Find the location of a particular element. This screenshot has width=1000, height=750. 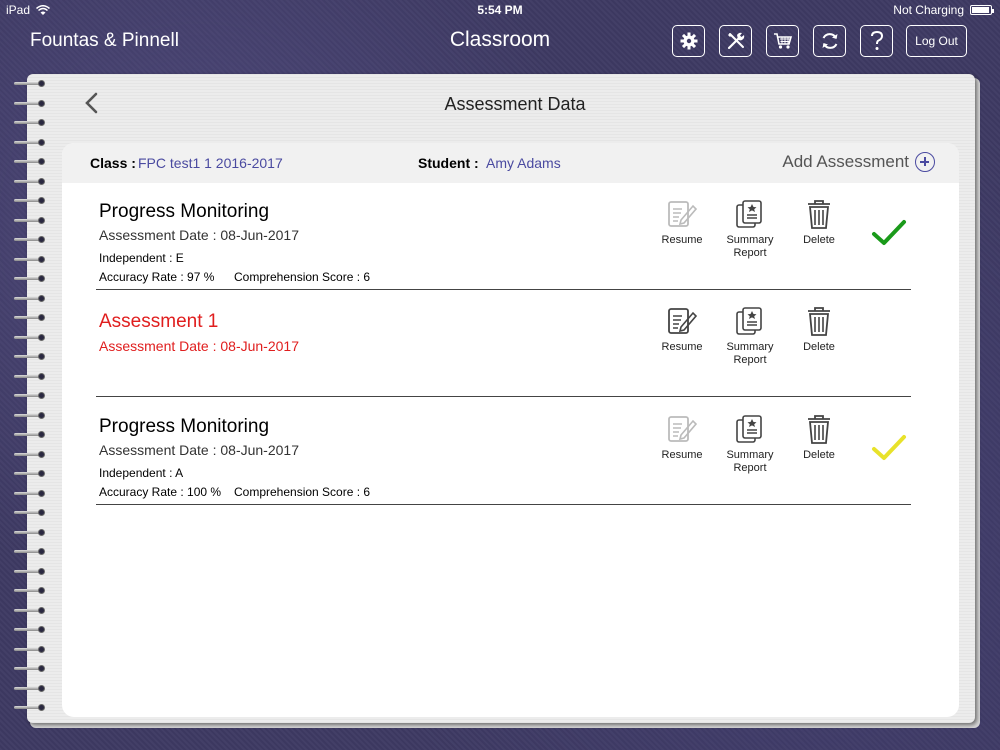

settings-button is located at coordinates (688, 41).